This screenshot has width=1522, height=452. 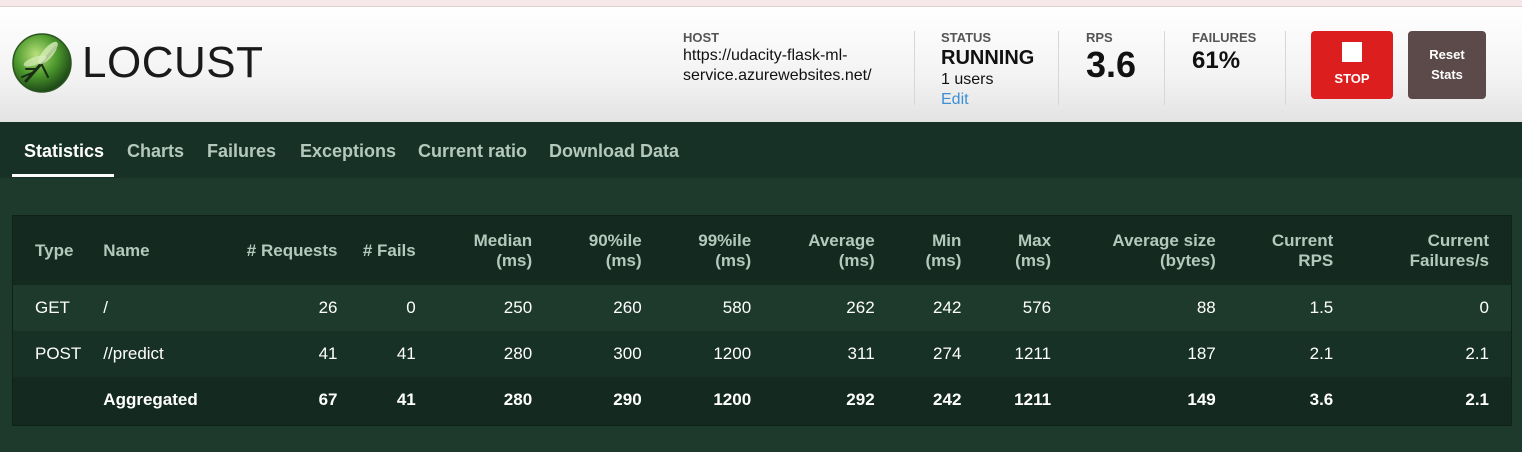 What do you see at coordinates (1352, 78) in the screenshot?
I see `stop-button-label: STOP` at bounding box center [1352, 78].